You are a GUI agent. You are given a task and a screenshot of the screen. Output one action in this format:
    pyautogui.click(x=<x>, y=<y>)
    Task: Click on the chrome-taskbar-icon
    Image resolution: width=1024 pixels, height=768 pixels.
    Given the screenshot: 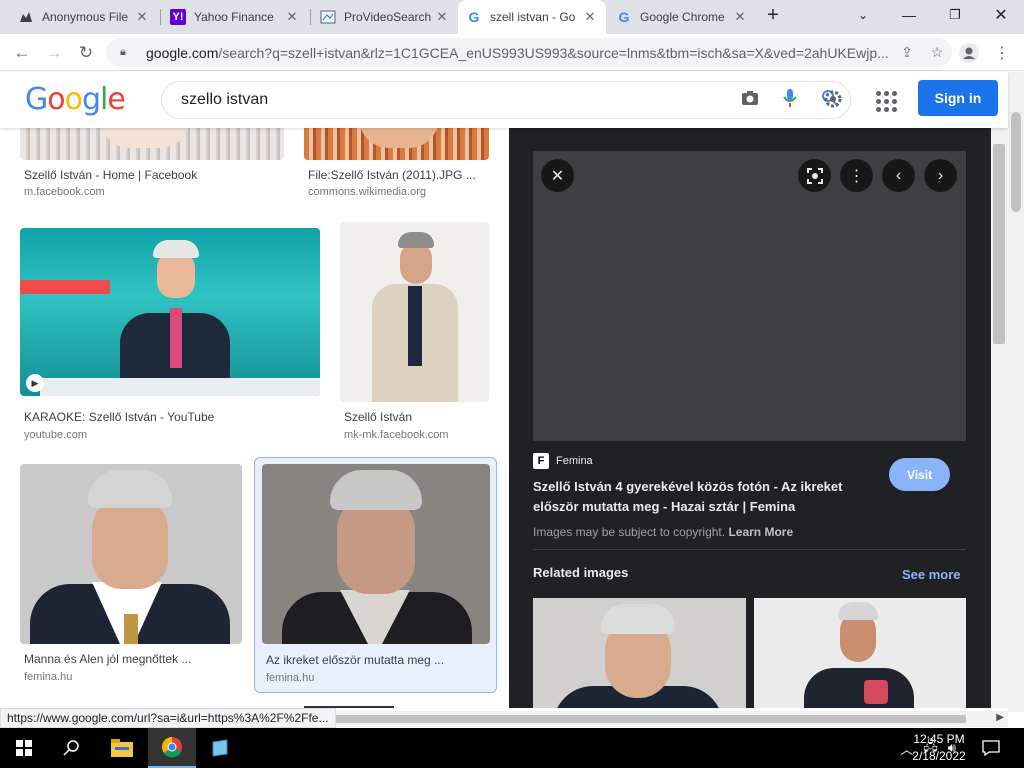 What is the action you would take?
    pyautogui.click(x=172, y=748)
    